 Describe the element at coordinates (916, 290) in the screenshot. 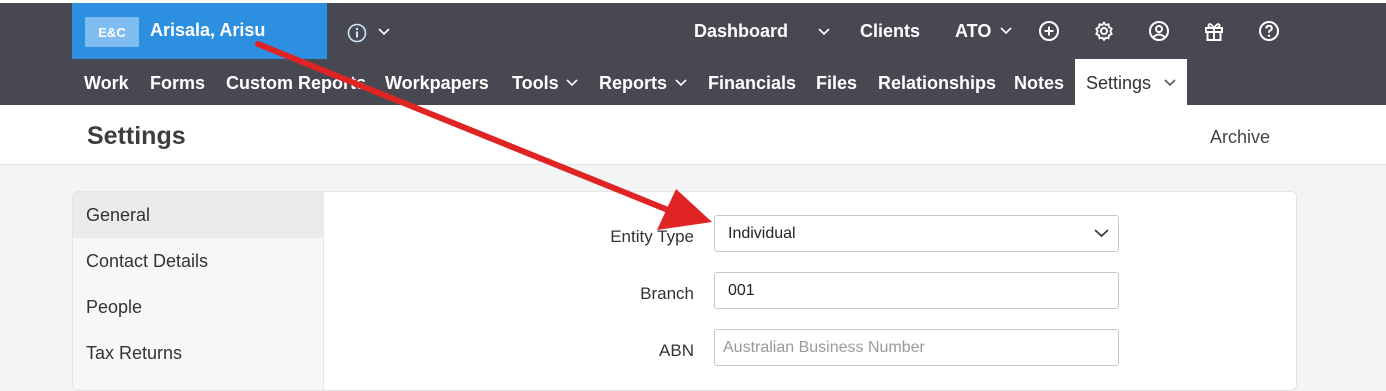

I see `branch-input: 001` at that location.